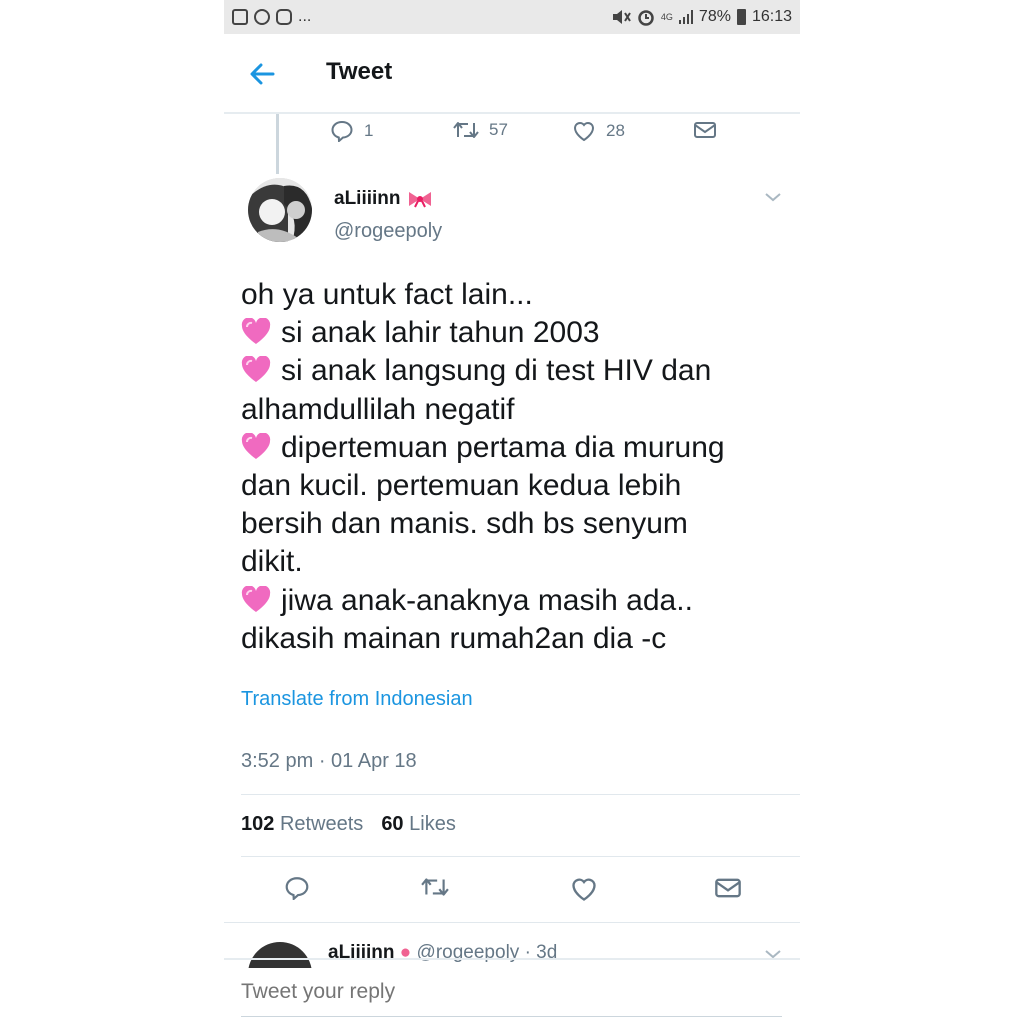 The width and height of the screenshot is (1024, 1024). I want to click on tweet-text-line: dikasih mainan rumah2an dia -c, so click(516, 639).